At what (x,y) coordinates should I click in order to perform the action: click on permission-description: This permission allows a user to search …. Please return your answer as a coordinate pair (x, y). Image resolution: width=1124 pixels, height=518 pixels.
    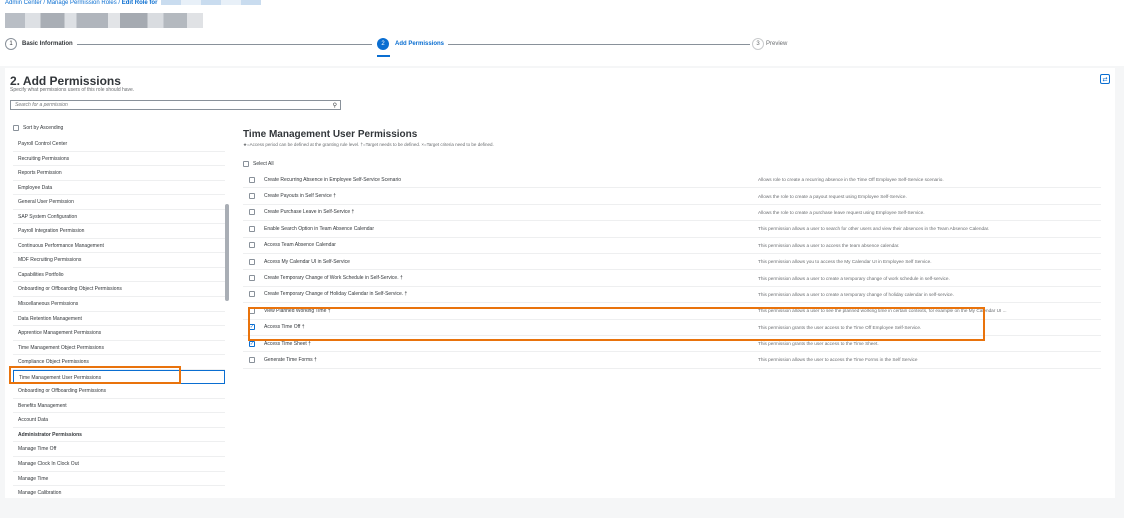
    Looking at the image, I should click on (874, 229).